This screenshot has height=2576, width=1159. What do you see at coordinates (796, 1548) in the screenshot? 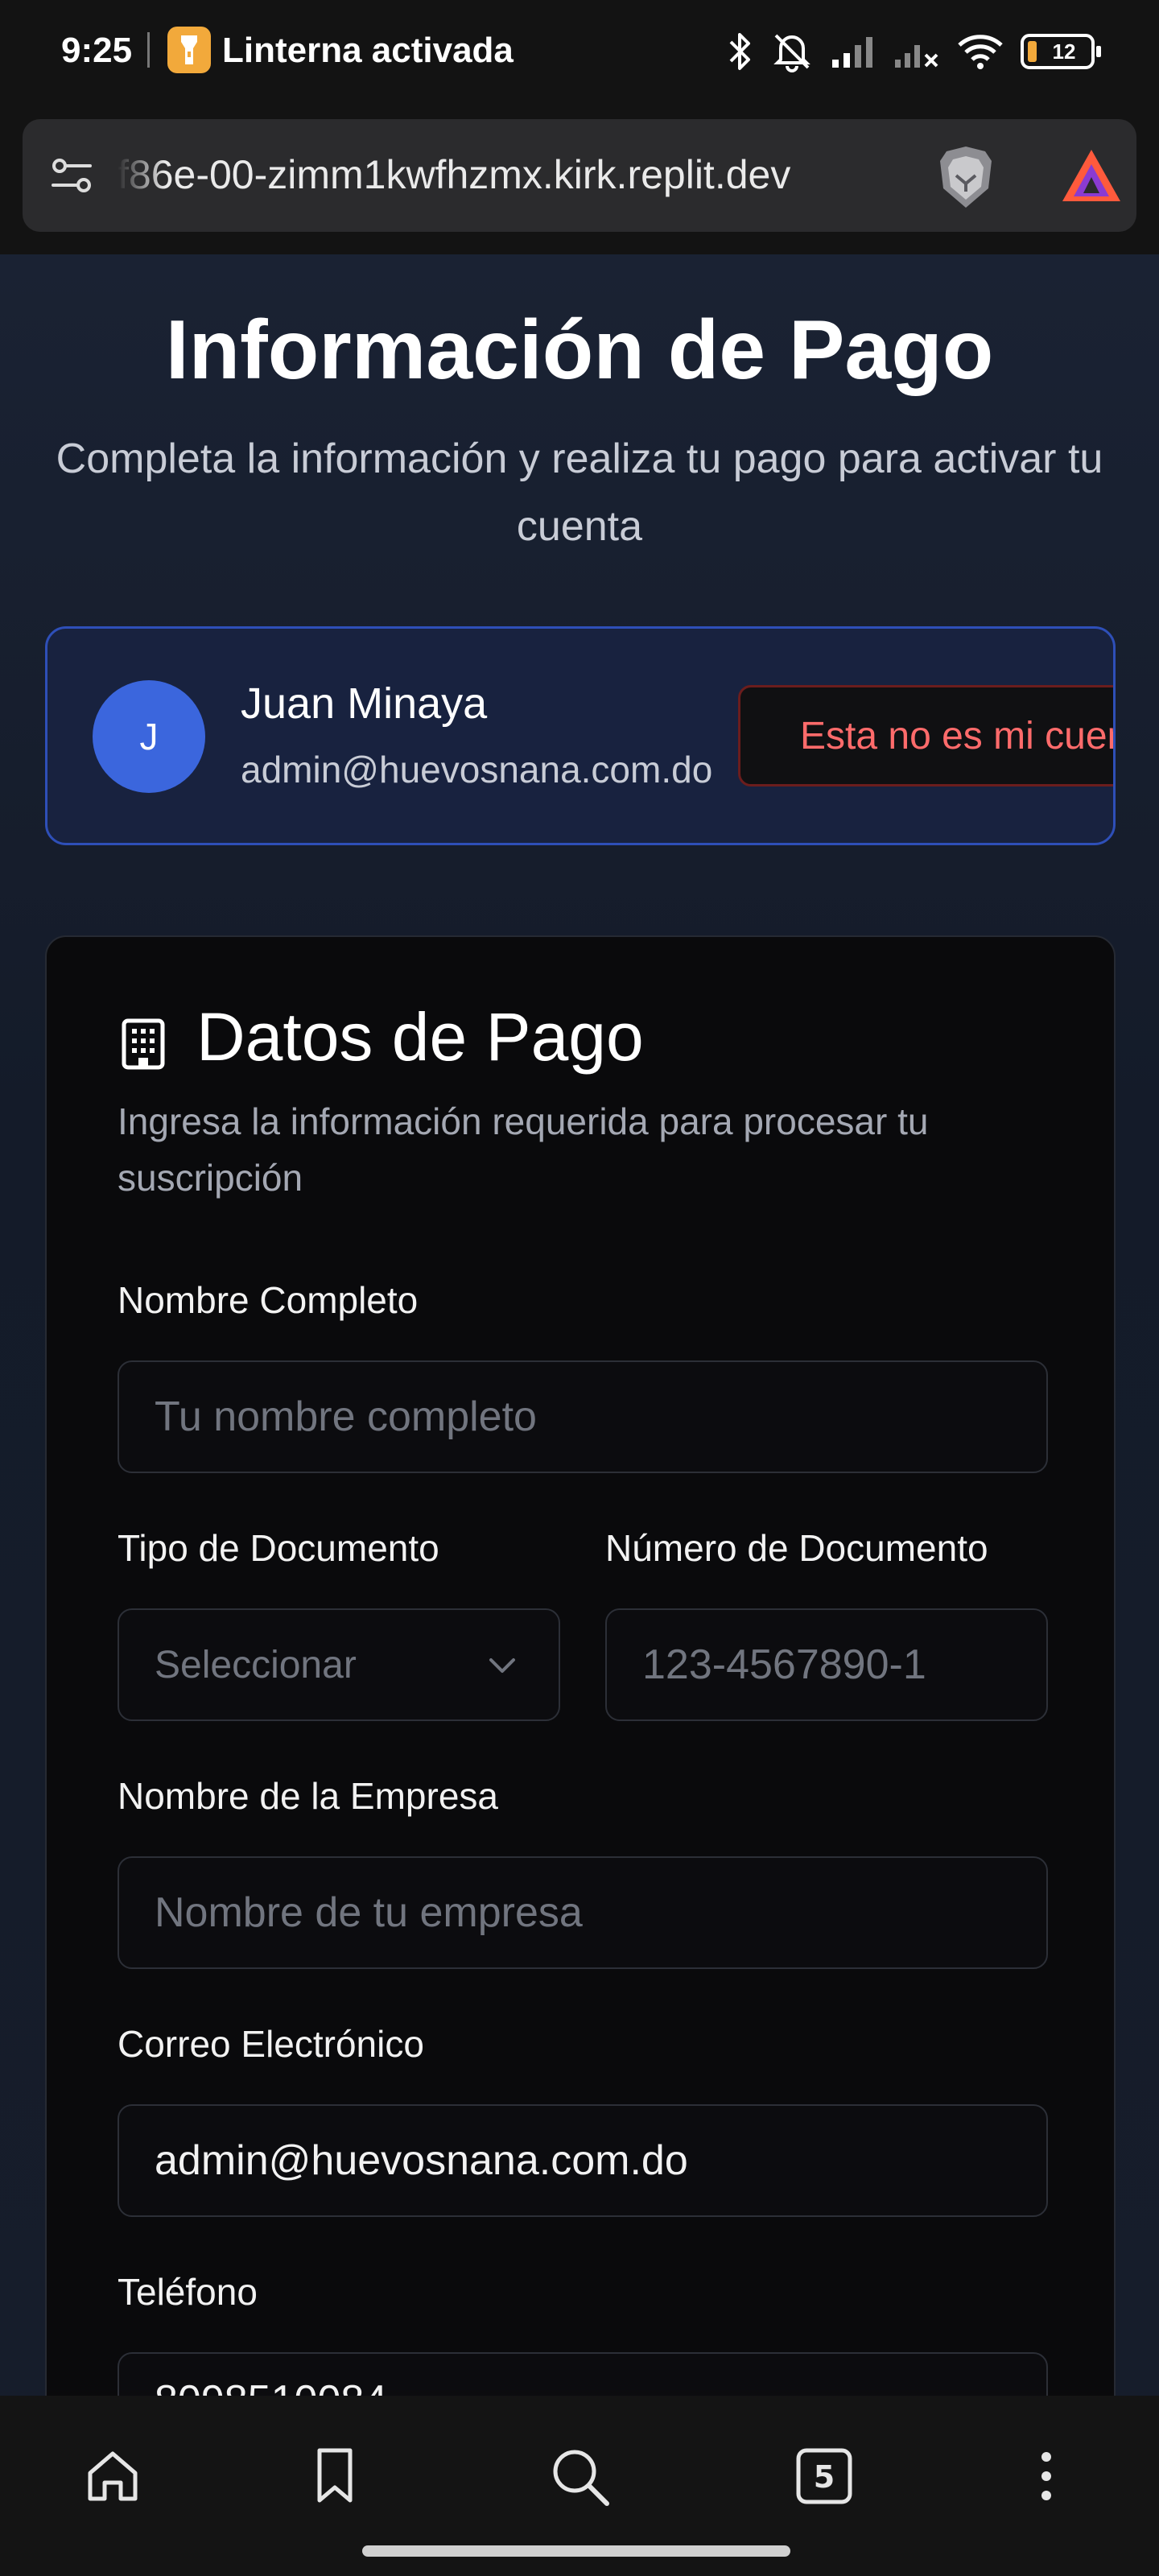
I see `doc-number-label: Número de Documento` at bounding box center [796, 1548].